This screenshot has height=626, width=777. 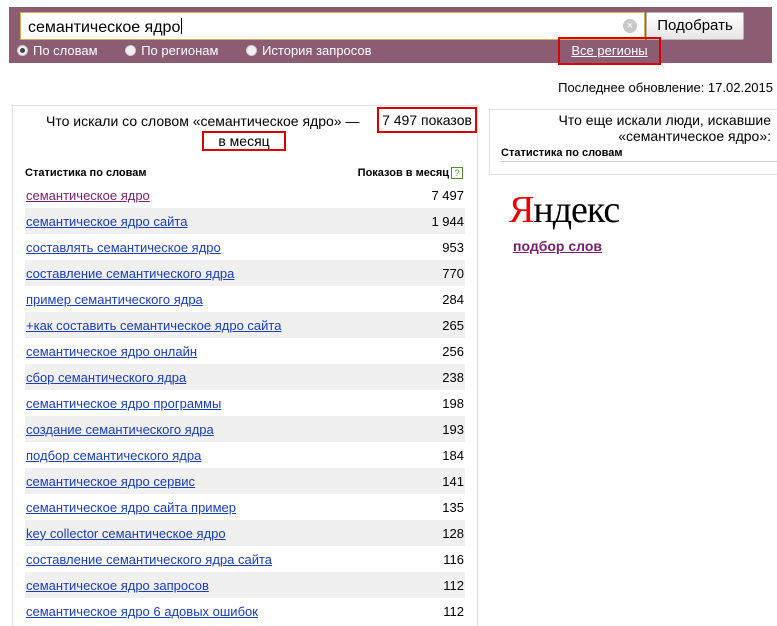 What do you see at coordinates (245, 429) in the screenshot?
I see `table-row: создание семантического ядра 193` at bounding box center [245, 429].